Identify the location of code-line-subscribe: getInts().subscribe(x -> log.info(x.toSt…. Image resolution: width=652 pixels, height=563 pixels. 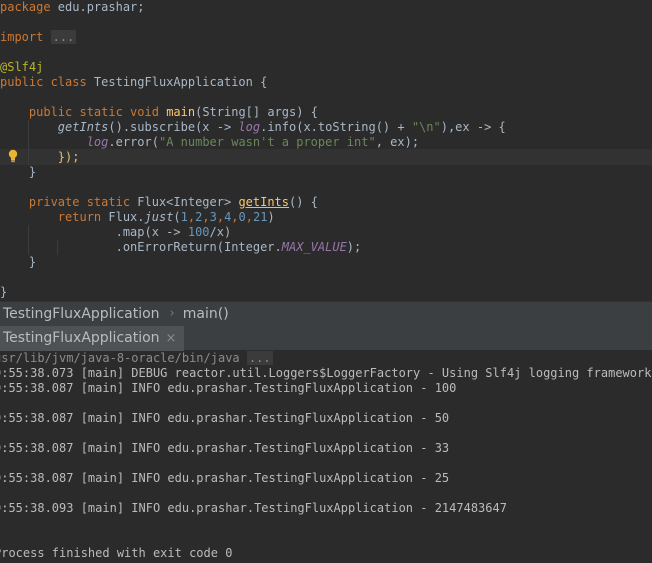
(281, 127).